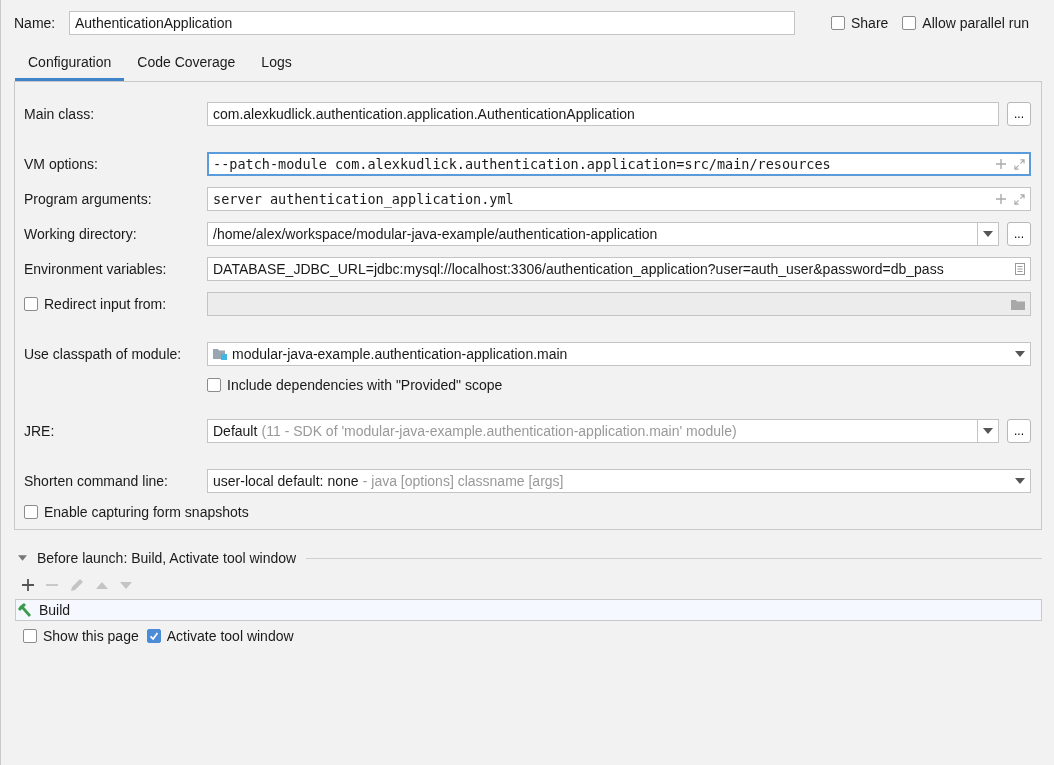 The width and height of the screenshot is (1054, 765). What do you see at coordinates (276, 64) in the screenshot?
I see `tab: Logs` at bounding box center [276, 64].